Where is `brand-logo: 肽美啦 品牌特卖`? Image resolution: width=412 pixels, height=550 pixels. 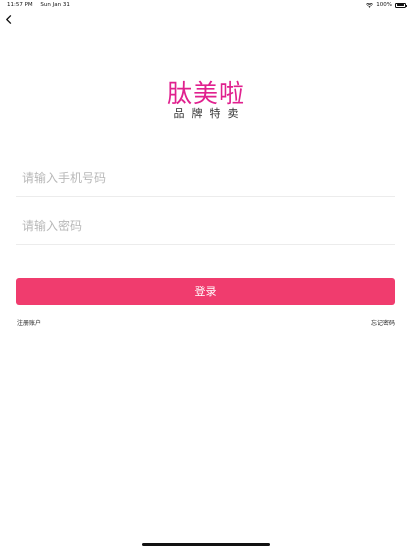 brand-logo: 肽美啦 品牌特卖 is located at coordinates (206, 100).